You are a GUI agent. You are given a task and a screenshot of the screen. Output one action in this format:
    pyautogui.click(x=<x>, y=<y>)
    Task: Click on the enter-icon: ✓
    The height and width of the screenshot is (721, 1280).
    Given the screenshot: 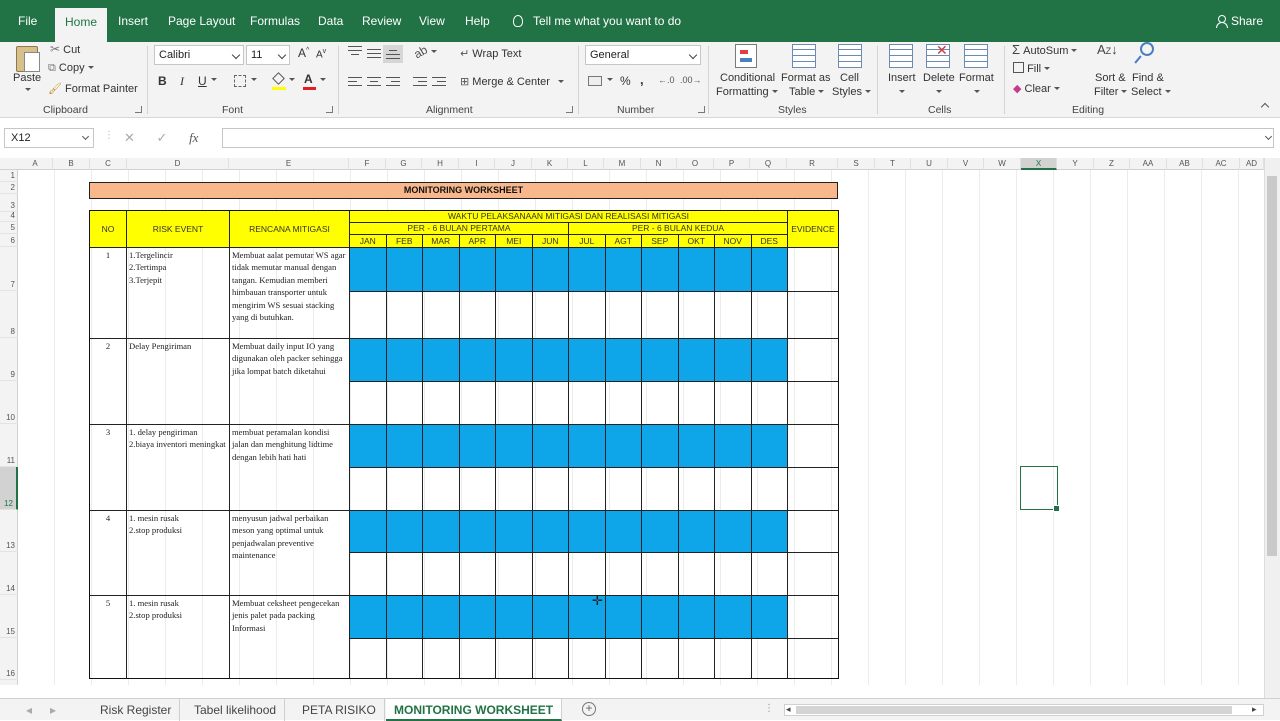 What is the action you would take?
    pyautogui.click(x=162, y=137)
    